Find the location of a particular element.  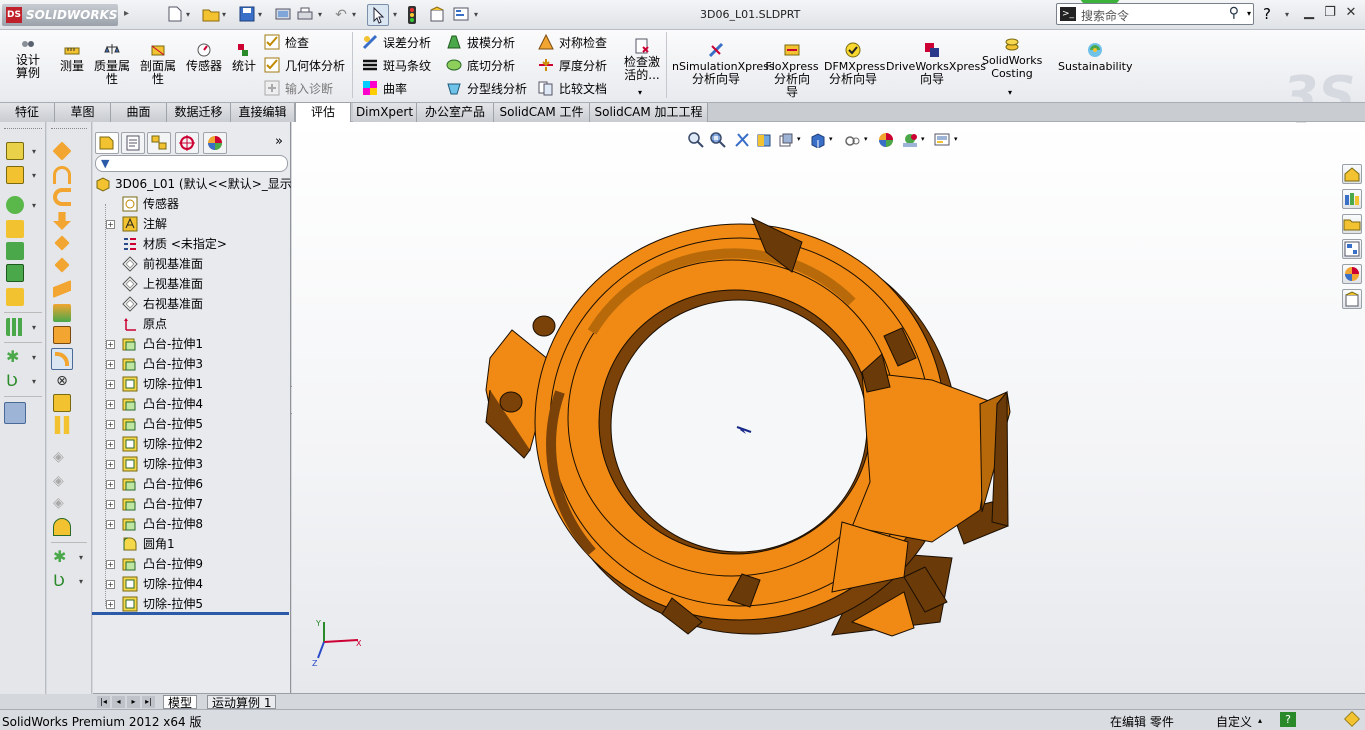

apply-scene-icon is located at coordinates (910, 140).